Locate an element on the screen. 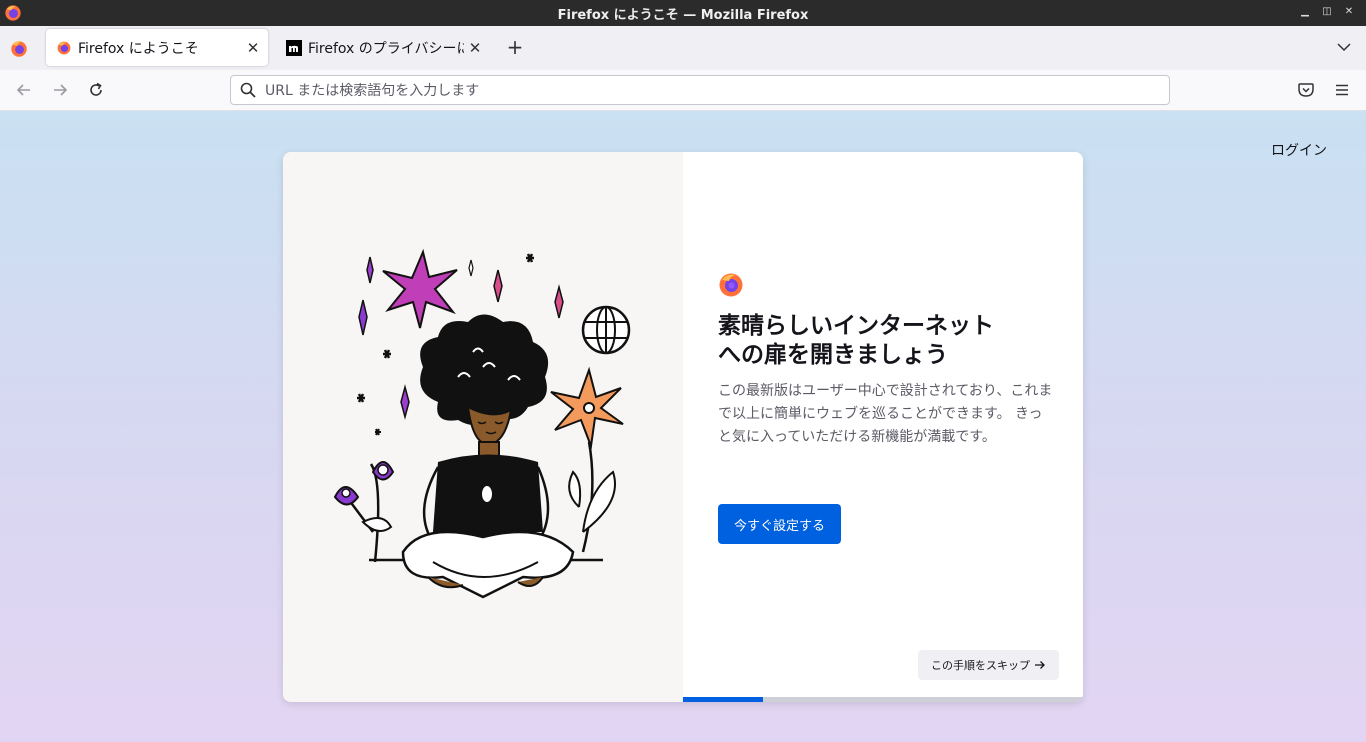 The width and height of the screenshot is (1366, 742). window-title-bar: Firefox にようこそ — Mozilla Firefox ▁ ◫ ✕ is located at coordinates (683, 13).